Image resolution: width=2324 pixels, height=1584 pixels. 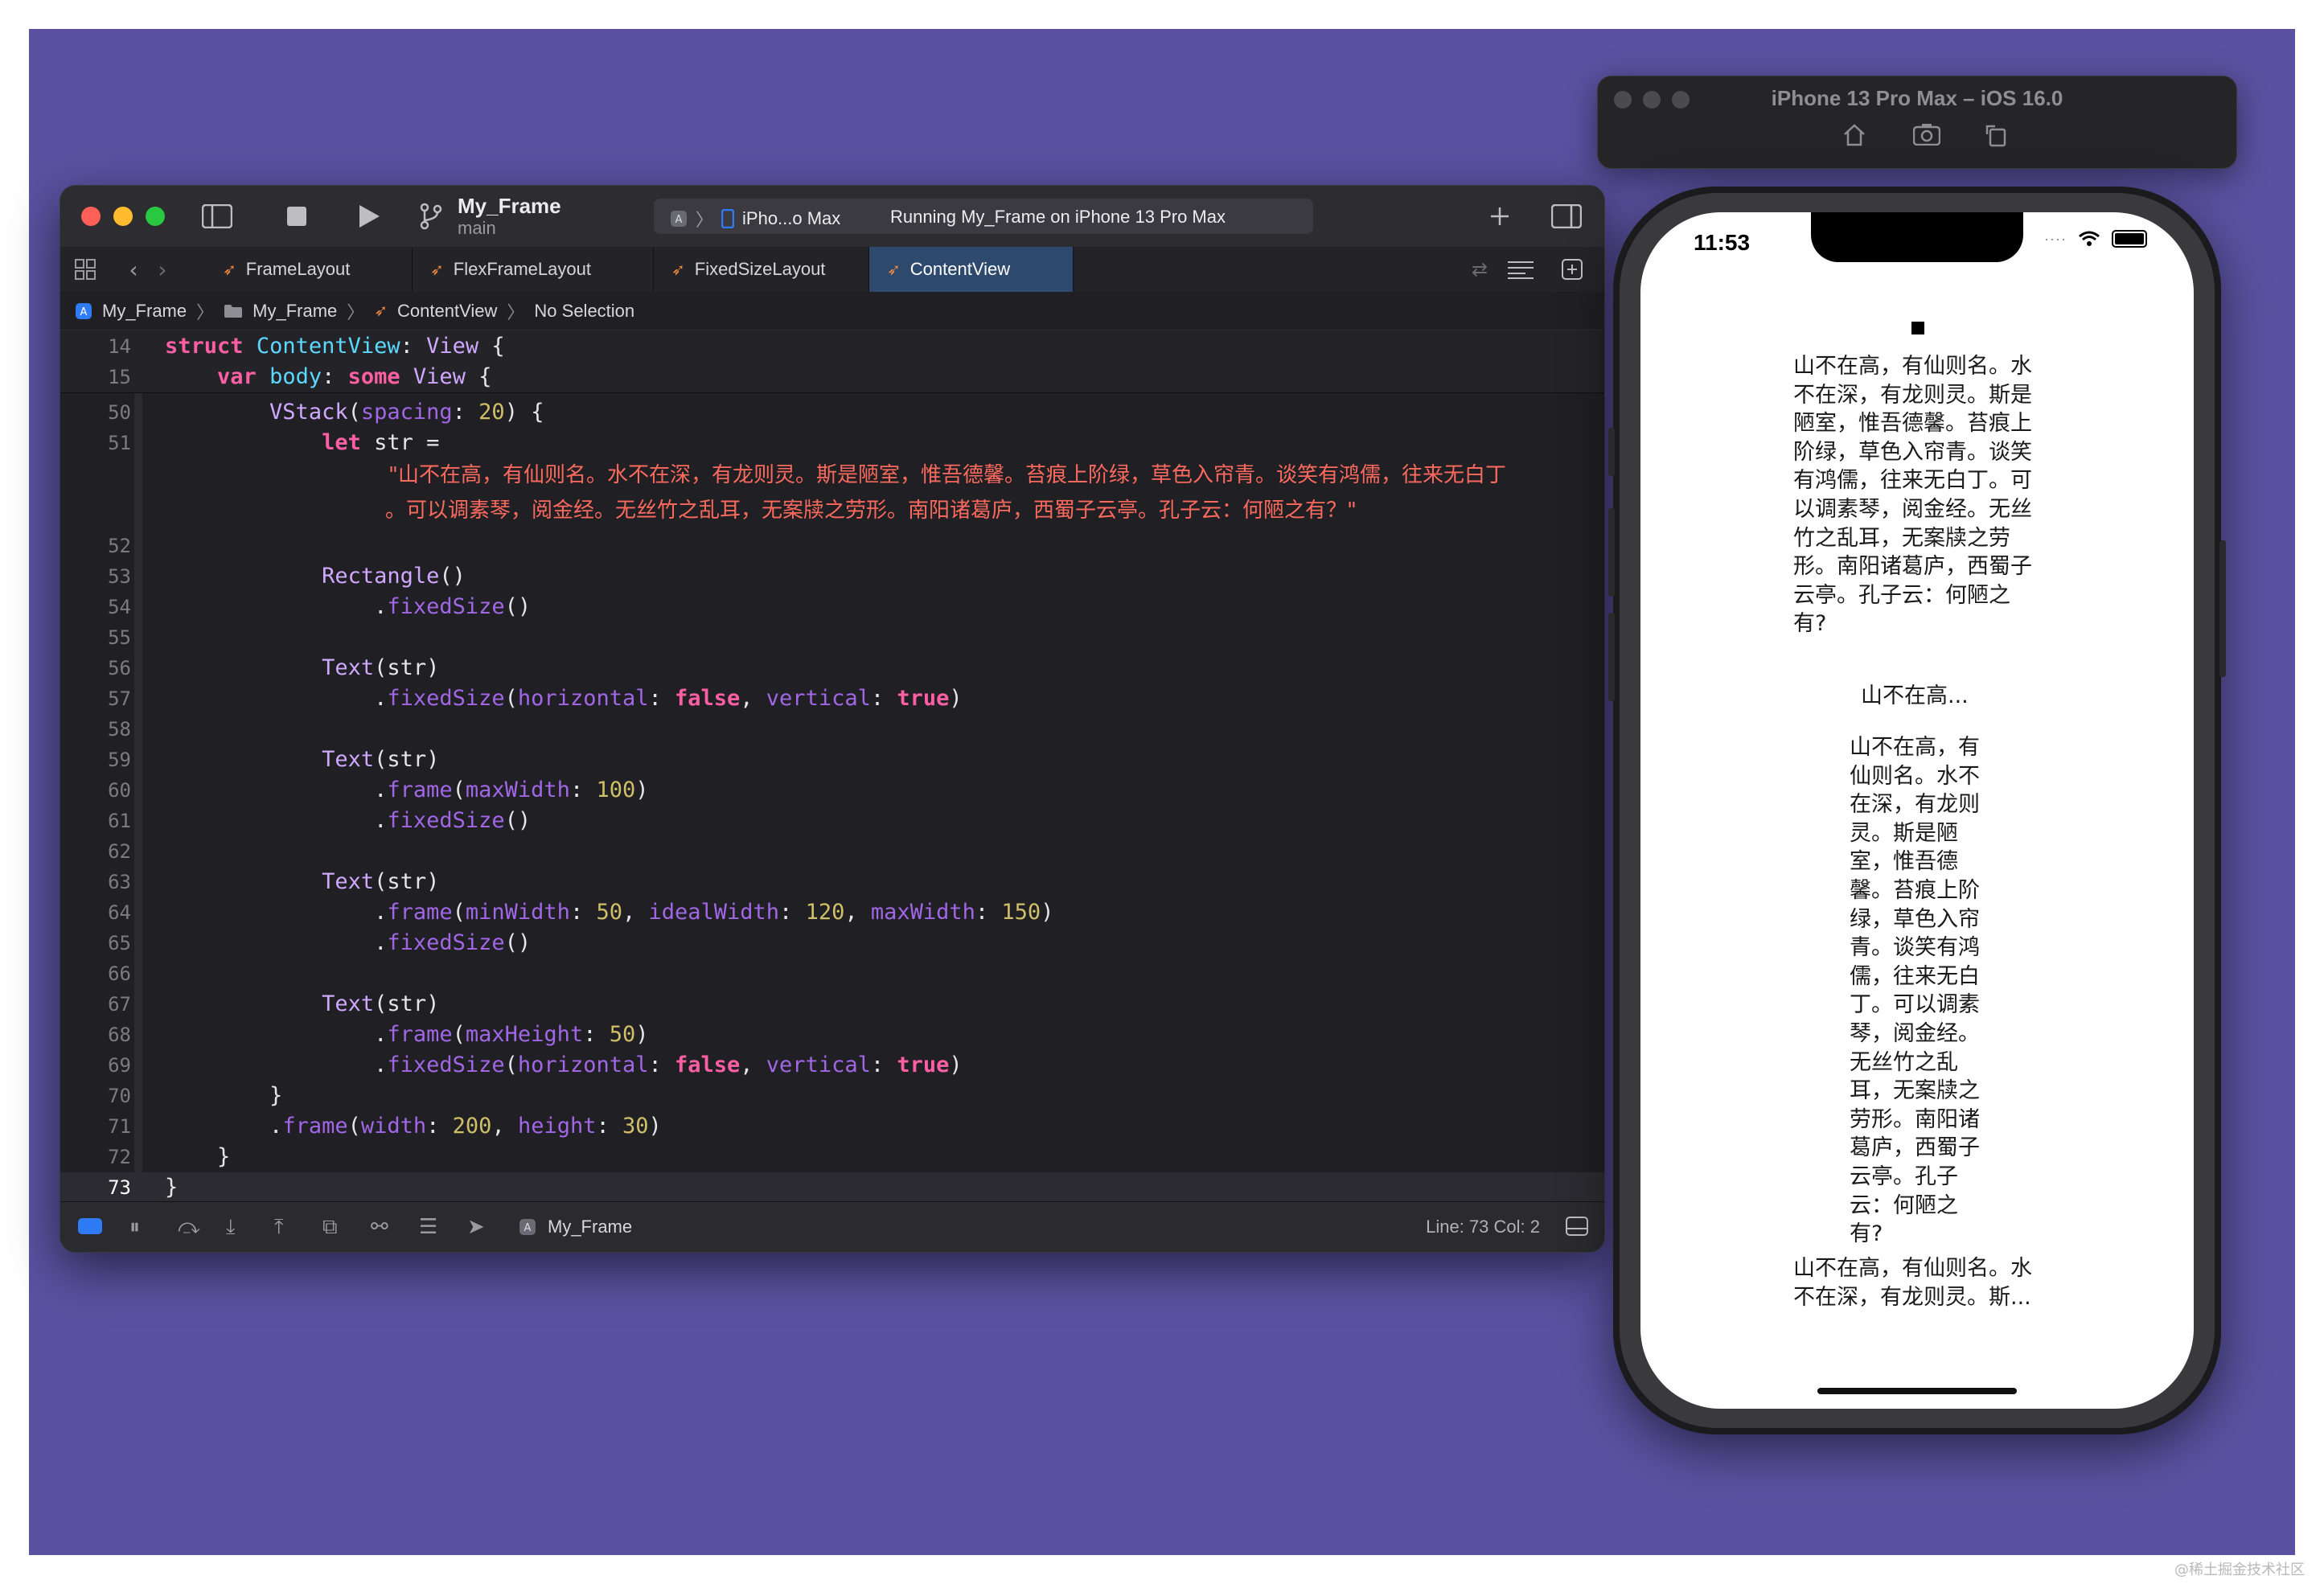 What do you see at coordinates (1566, 217) in the screenshot?
I see `inspector-toggle-icon` at bounding box center [1566, 217].